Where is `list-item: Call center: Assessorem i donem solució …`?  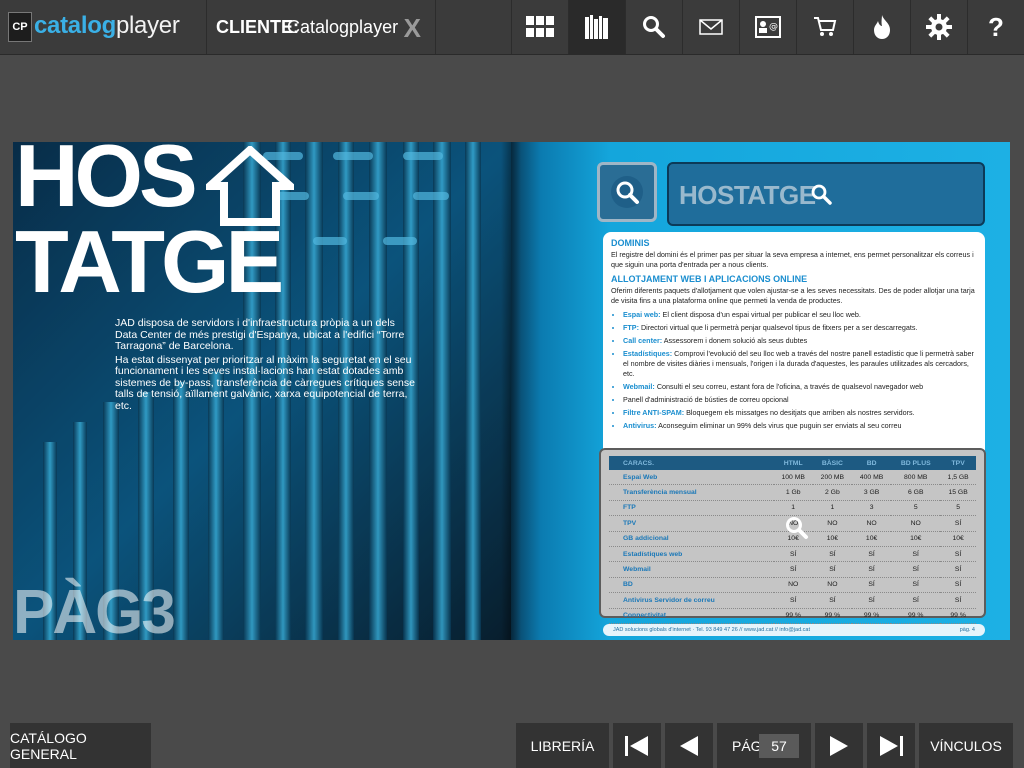 list-item: Call center: Assessorem i donem solució … is located at coordinates (800, 341).